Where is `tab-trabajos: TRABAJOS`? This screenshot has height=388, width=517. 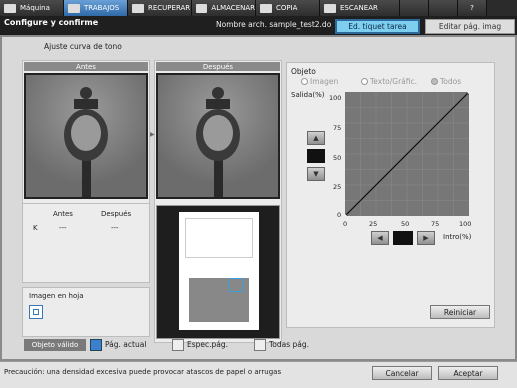 tab-trabajos: TRABAJOS is located at coordinates (96, 8).